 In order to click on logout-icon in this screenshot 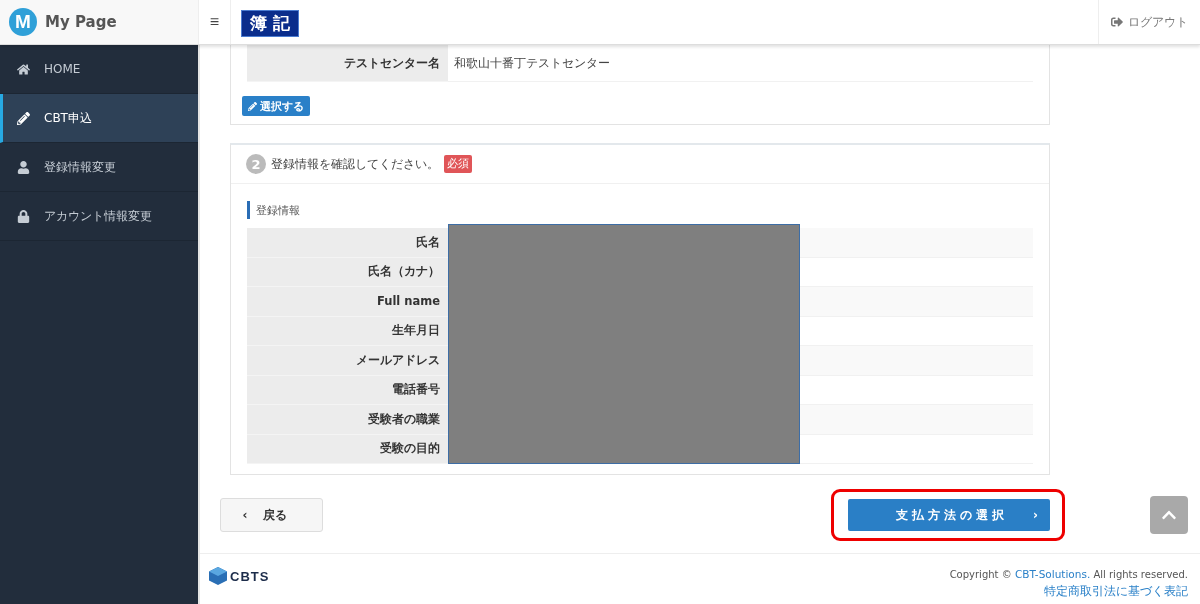, I will do `click(1117, 22)`.